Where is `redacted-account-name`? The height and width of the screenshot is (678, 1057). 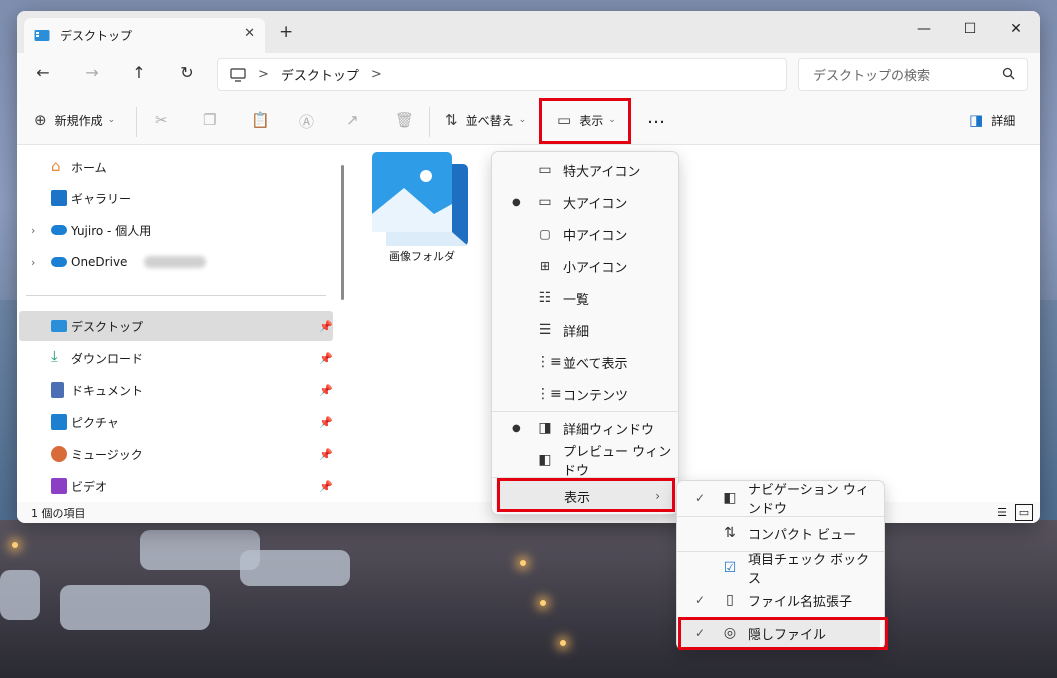
redacted-account-name is located at coordinates (175, 262).